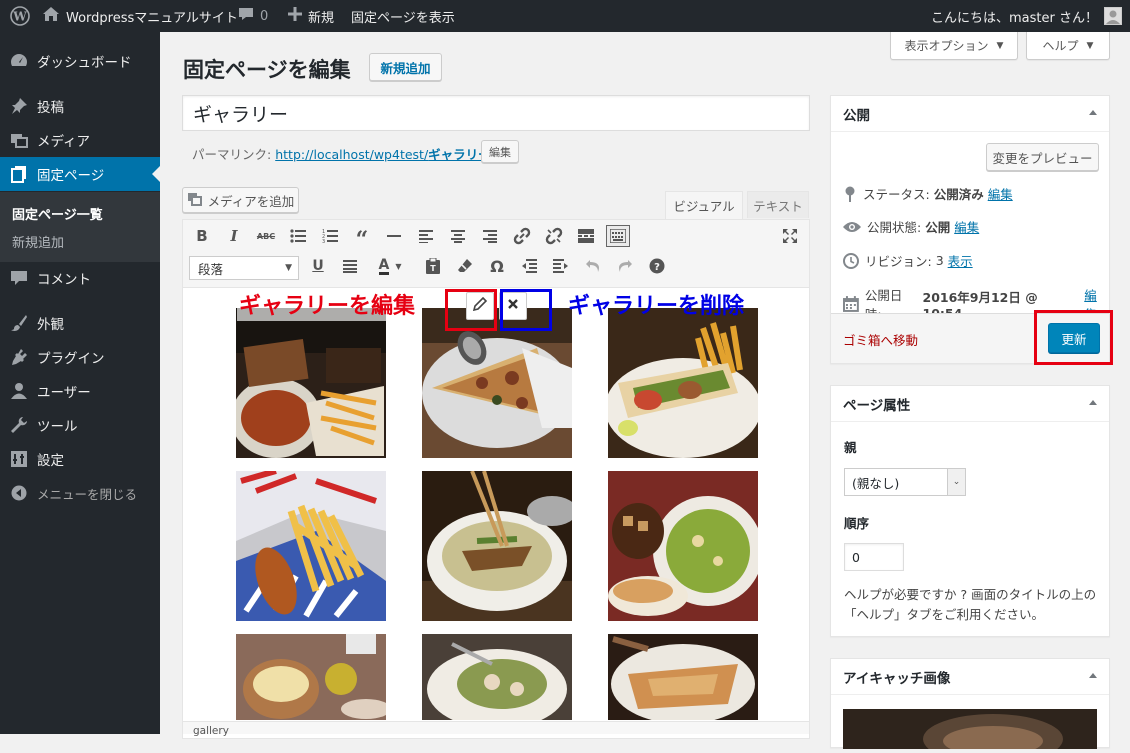 This screenshot has width=1130, height=753. Describe the element at coordinates (851, 260) in the screenshot. I see `history-icon` at that location.